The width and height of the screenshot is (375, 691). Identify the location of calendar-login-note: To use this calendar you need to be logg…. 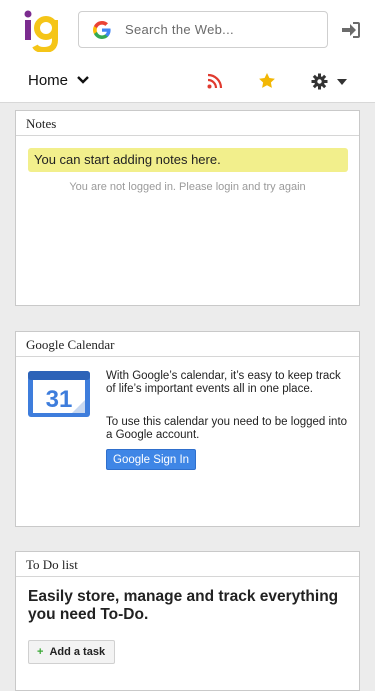
(227, 428).